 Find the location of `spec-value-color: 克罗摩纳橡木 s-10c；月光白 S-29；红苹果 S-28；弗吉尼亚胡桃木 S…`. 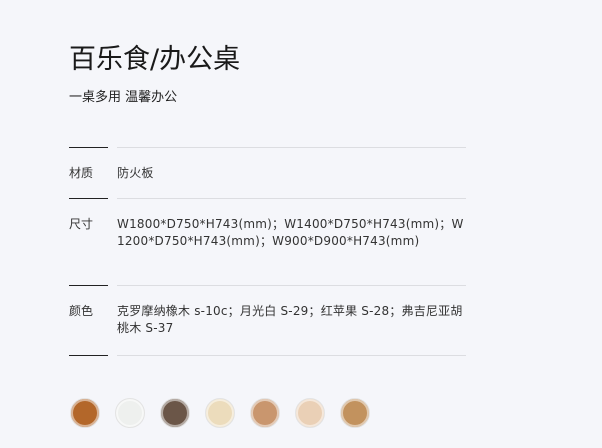

spec-value-color: 克罗摩纳橡木 s-10c；月光白 S-29；红苹果 S-28；弗吉尼亚胡桃木 S… is located at coordinates (290, 319).